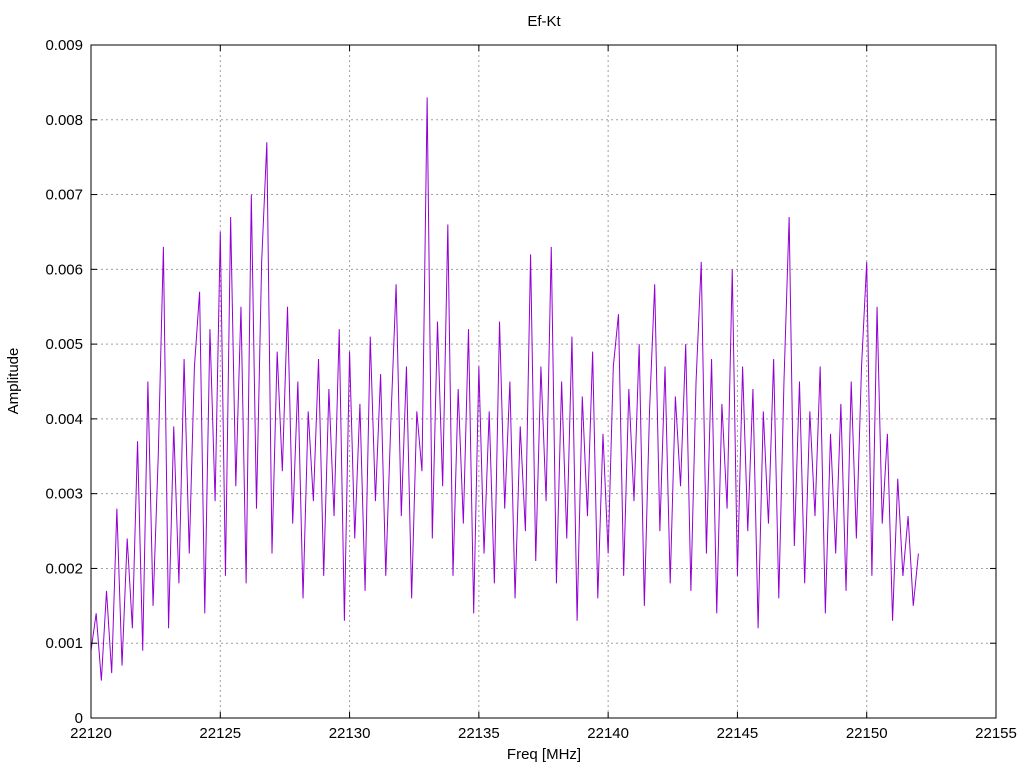 The image size is (1024, 768). I want to click on x-tick-label: 22150, so click(867, 733).